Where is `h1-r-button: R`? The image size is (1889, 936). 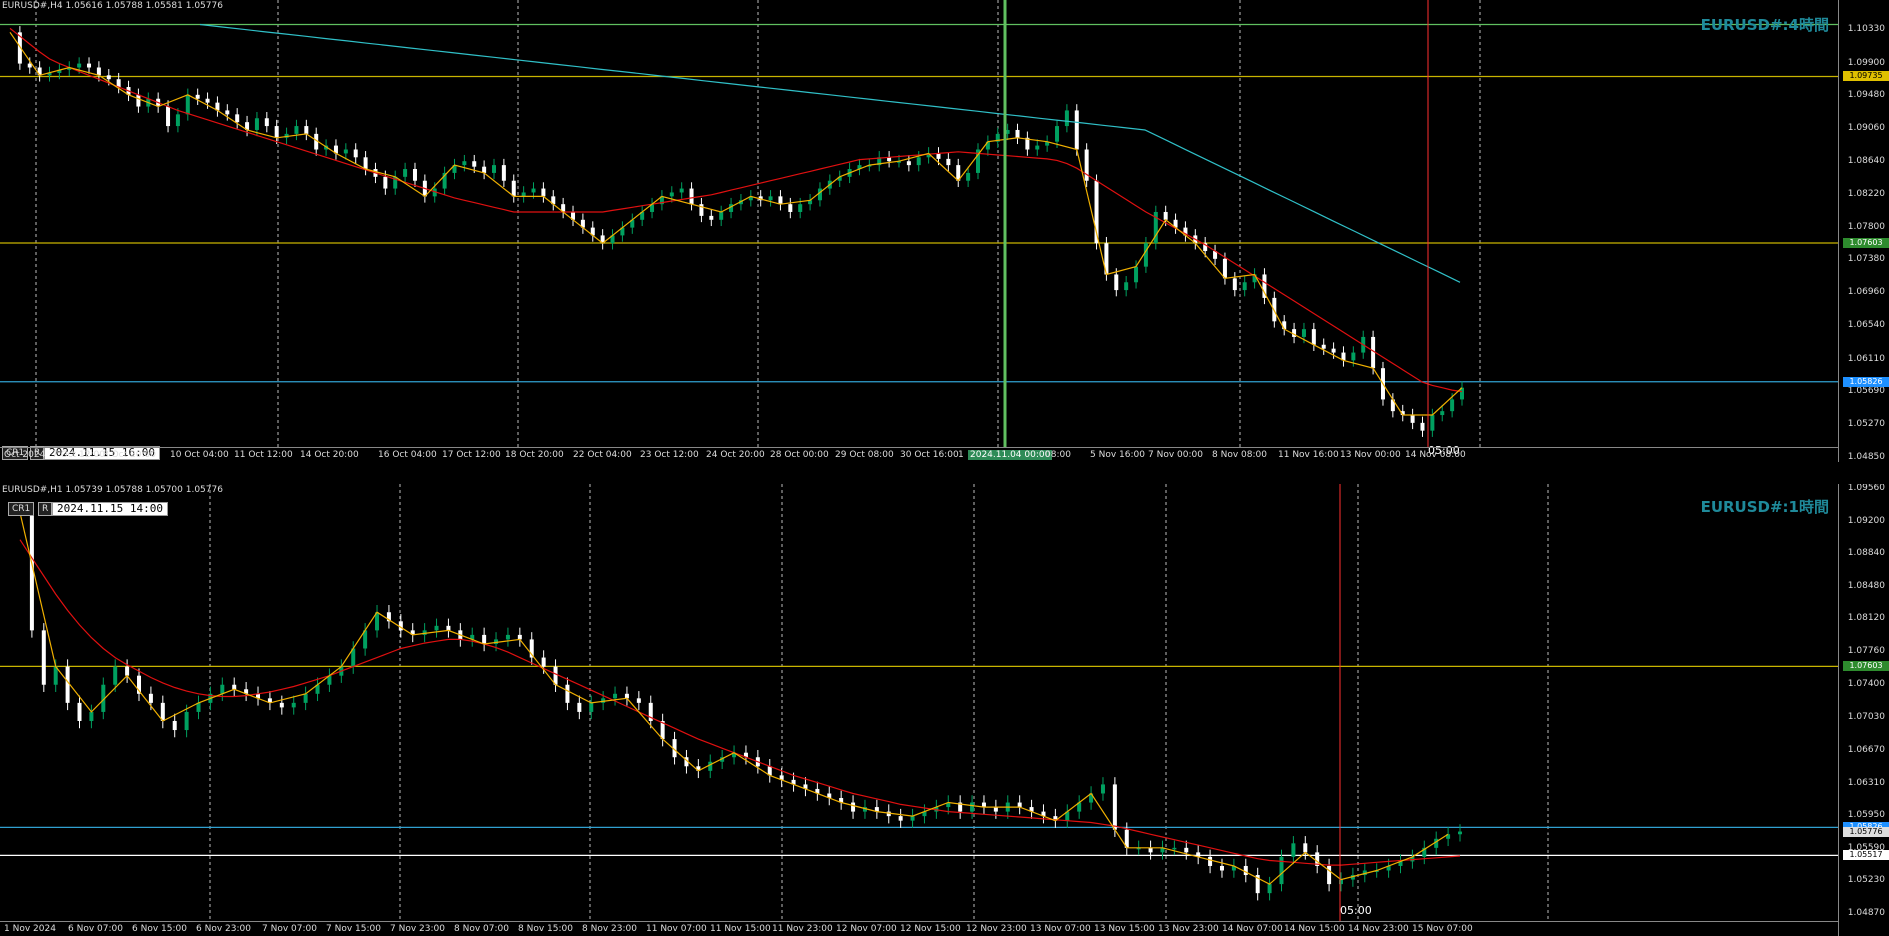 h1-r-button: R is located at coordinates (45, 509).